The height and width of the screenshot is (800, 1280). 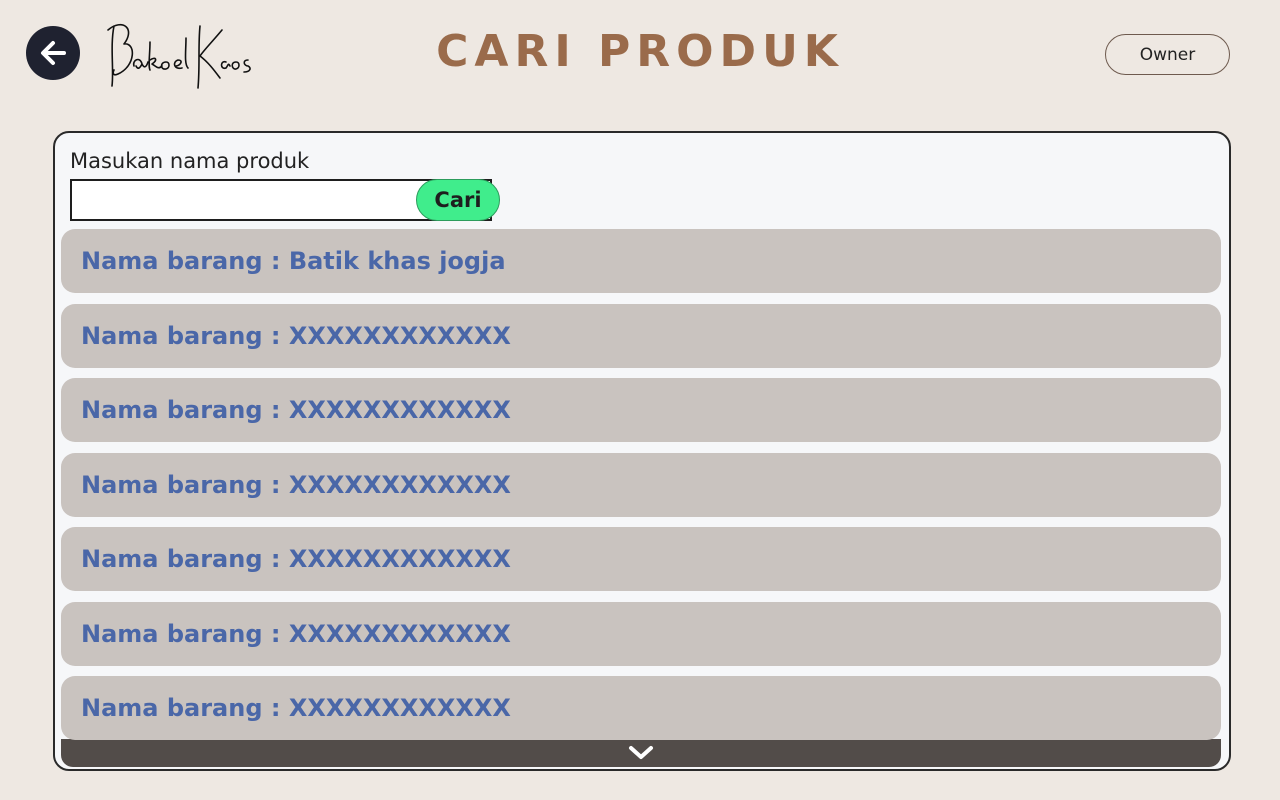 I want to click on chevron-down-icon, so click(x=641, y=752).